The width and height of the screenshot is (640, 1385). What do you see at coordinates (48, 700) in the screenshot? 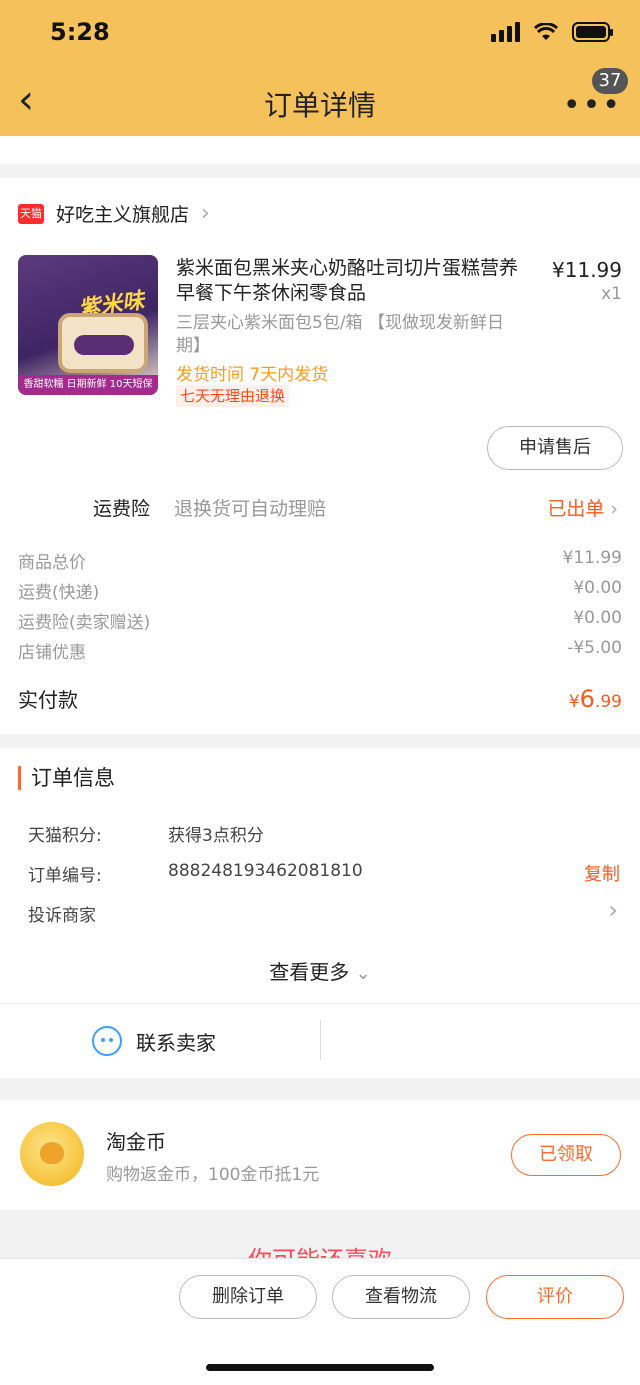
I see `total-label: 实付款` at bounding box center [48, 700].